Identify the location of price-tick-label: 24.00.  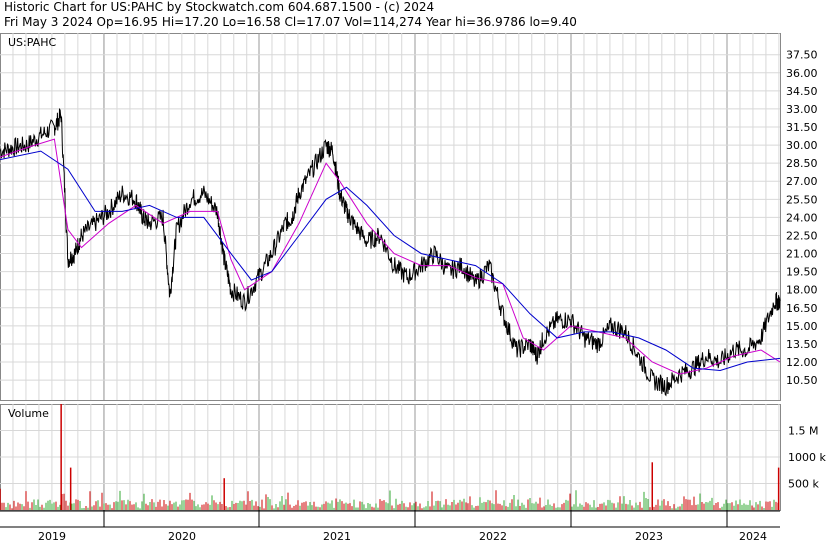
(802, 217).